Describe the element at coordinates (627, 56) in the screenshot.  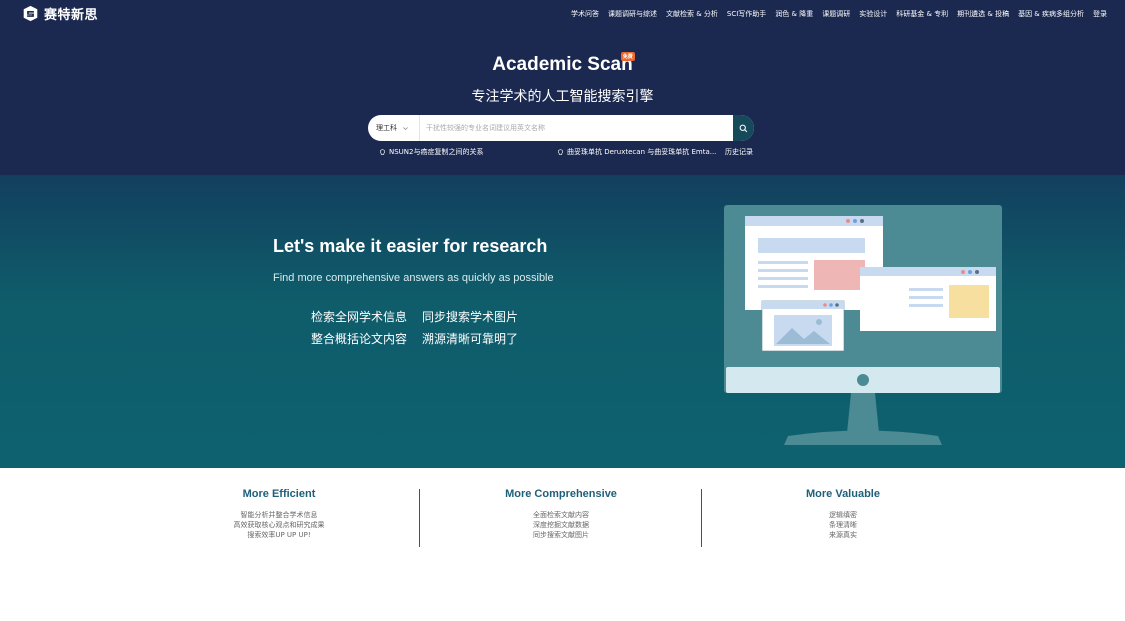
I see `free-badge: 免费` at that location.